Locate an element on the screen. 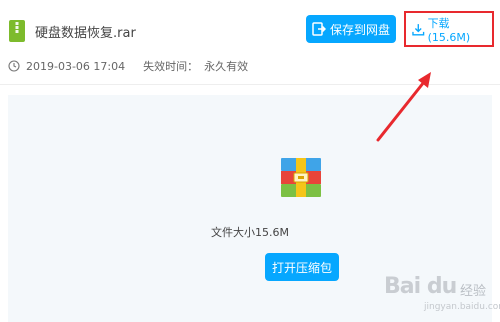 Image resolution: width=500 pixels, height=322 pixels. divider is located at coordinates (250, 84).